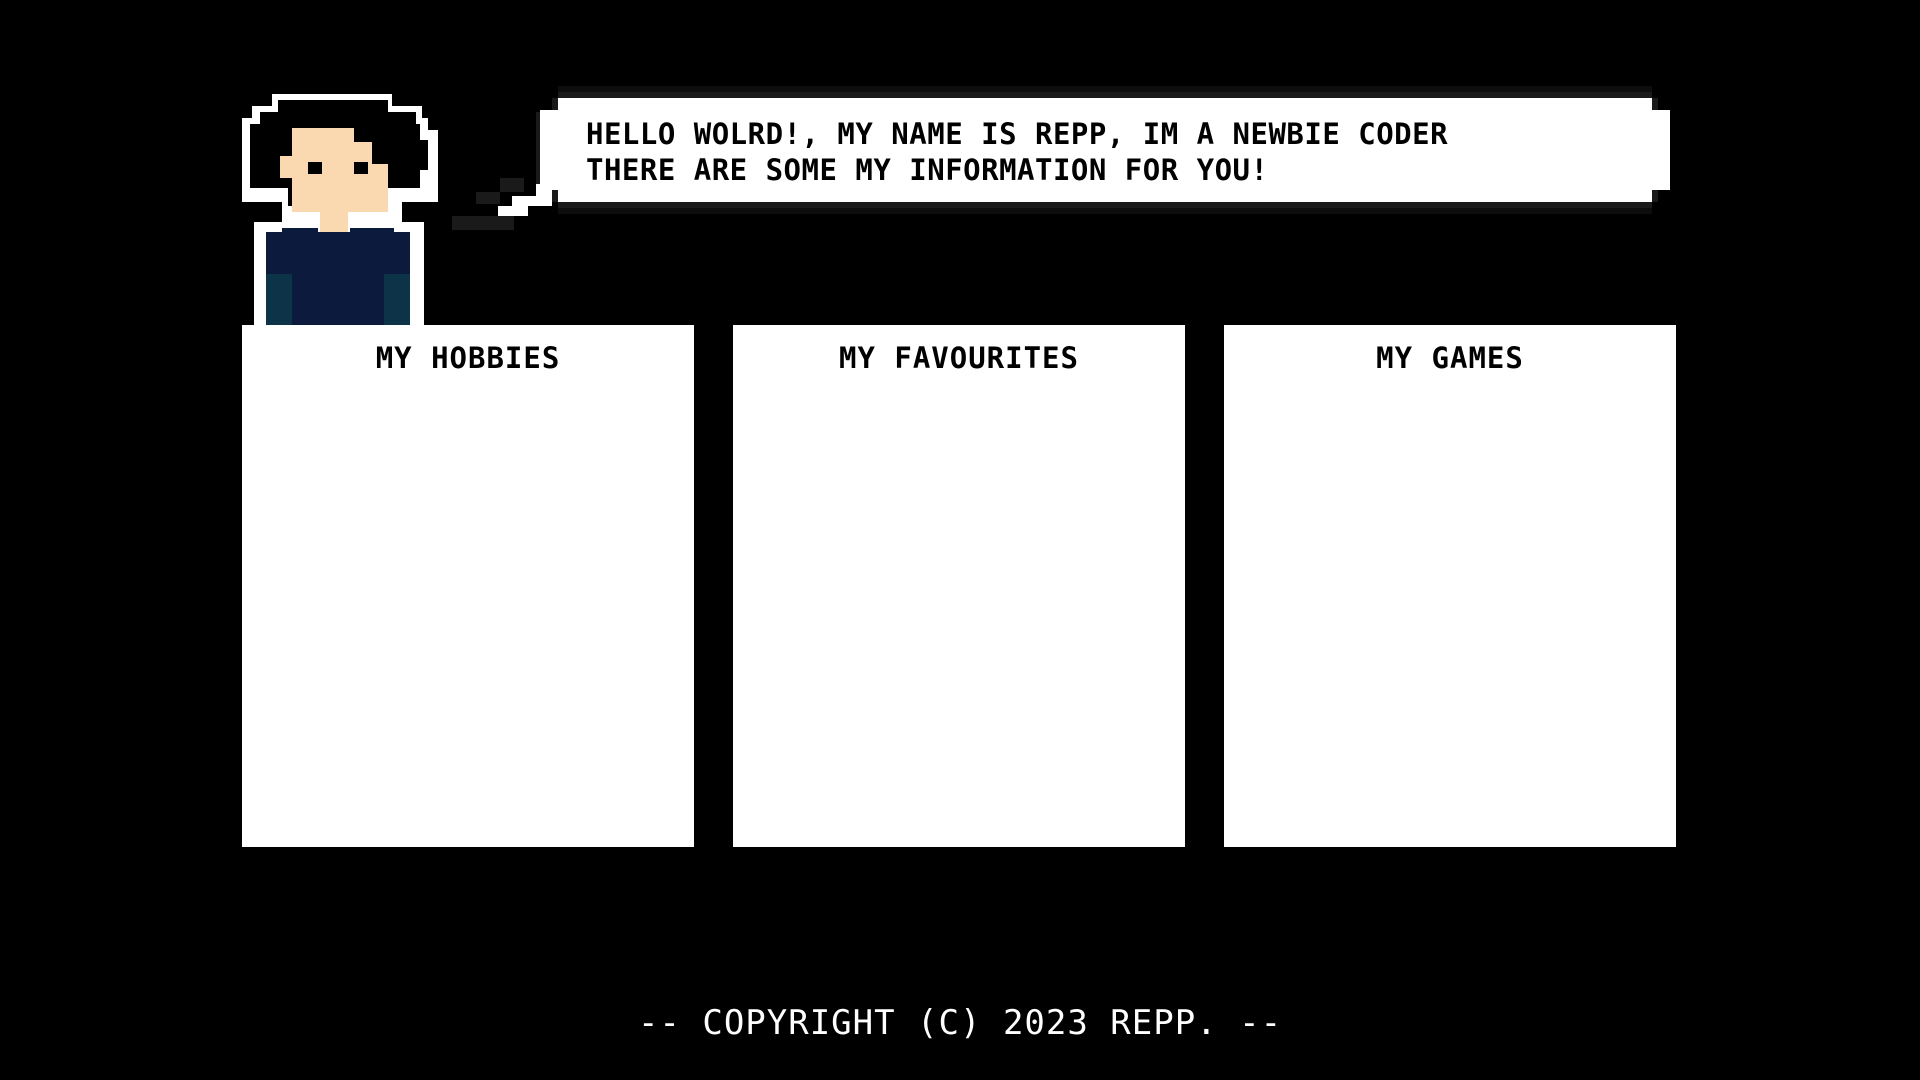 Image resolution: width=1920 pixels, height=1080 pixels. Describe the element at coordinates (468, 358) in the screenshot. I see `panel-title-hobbies: MY HOBBIES` at that location.